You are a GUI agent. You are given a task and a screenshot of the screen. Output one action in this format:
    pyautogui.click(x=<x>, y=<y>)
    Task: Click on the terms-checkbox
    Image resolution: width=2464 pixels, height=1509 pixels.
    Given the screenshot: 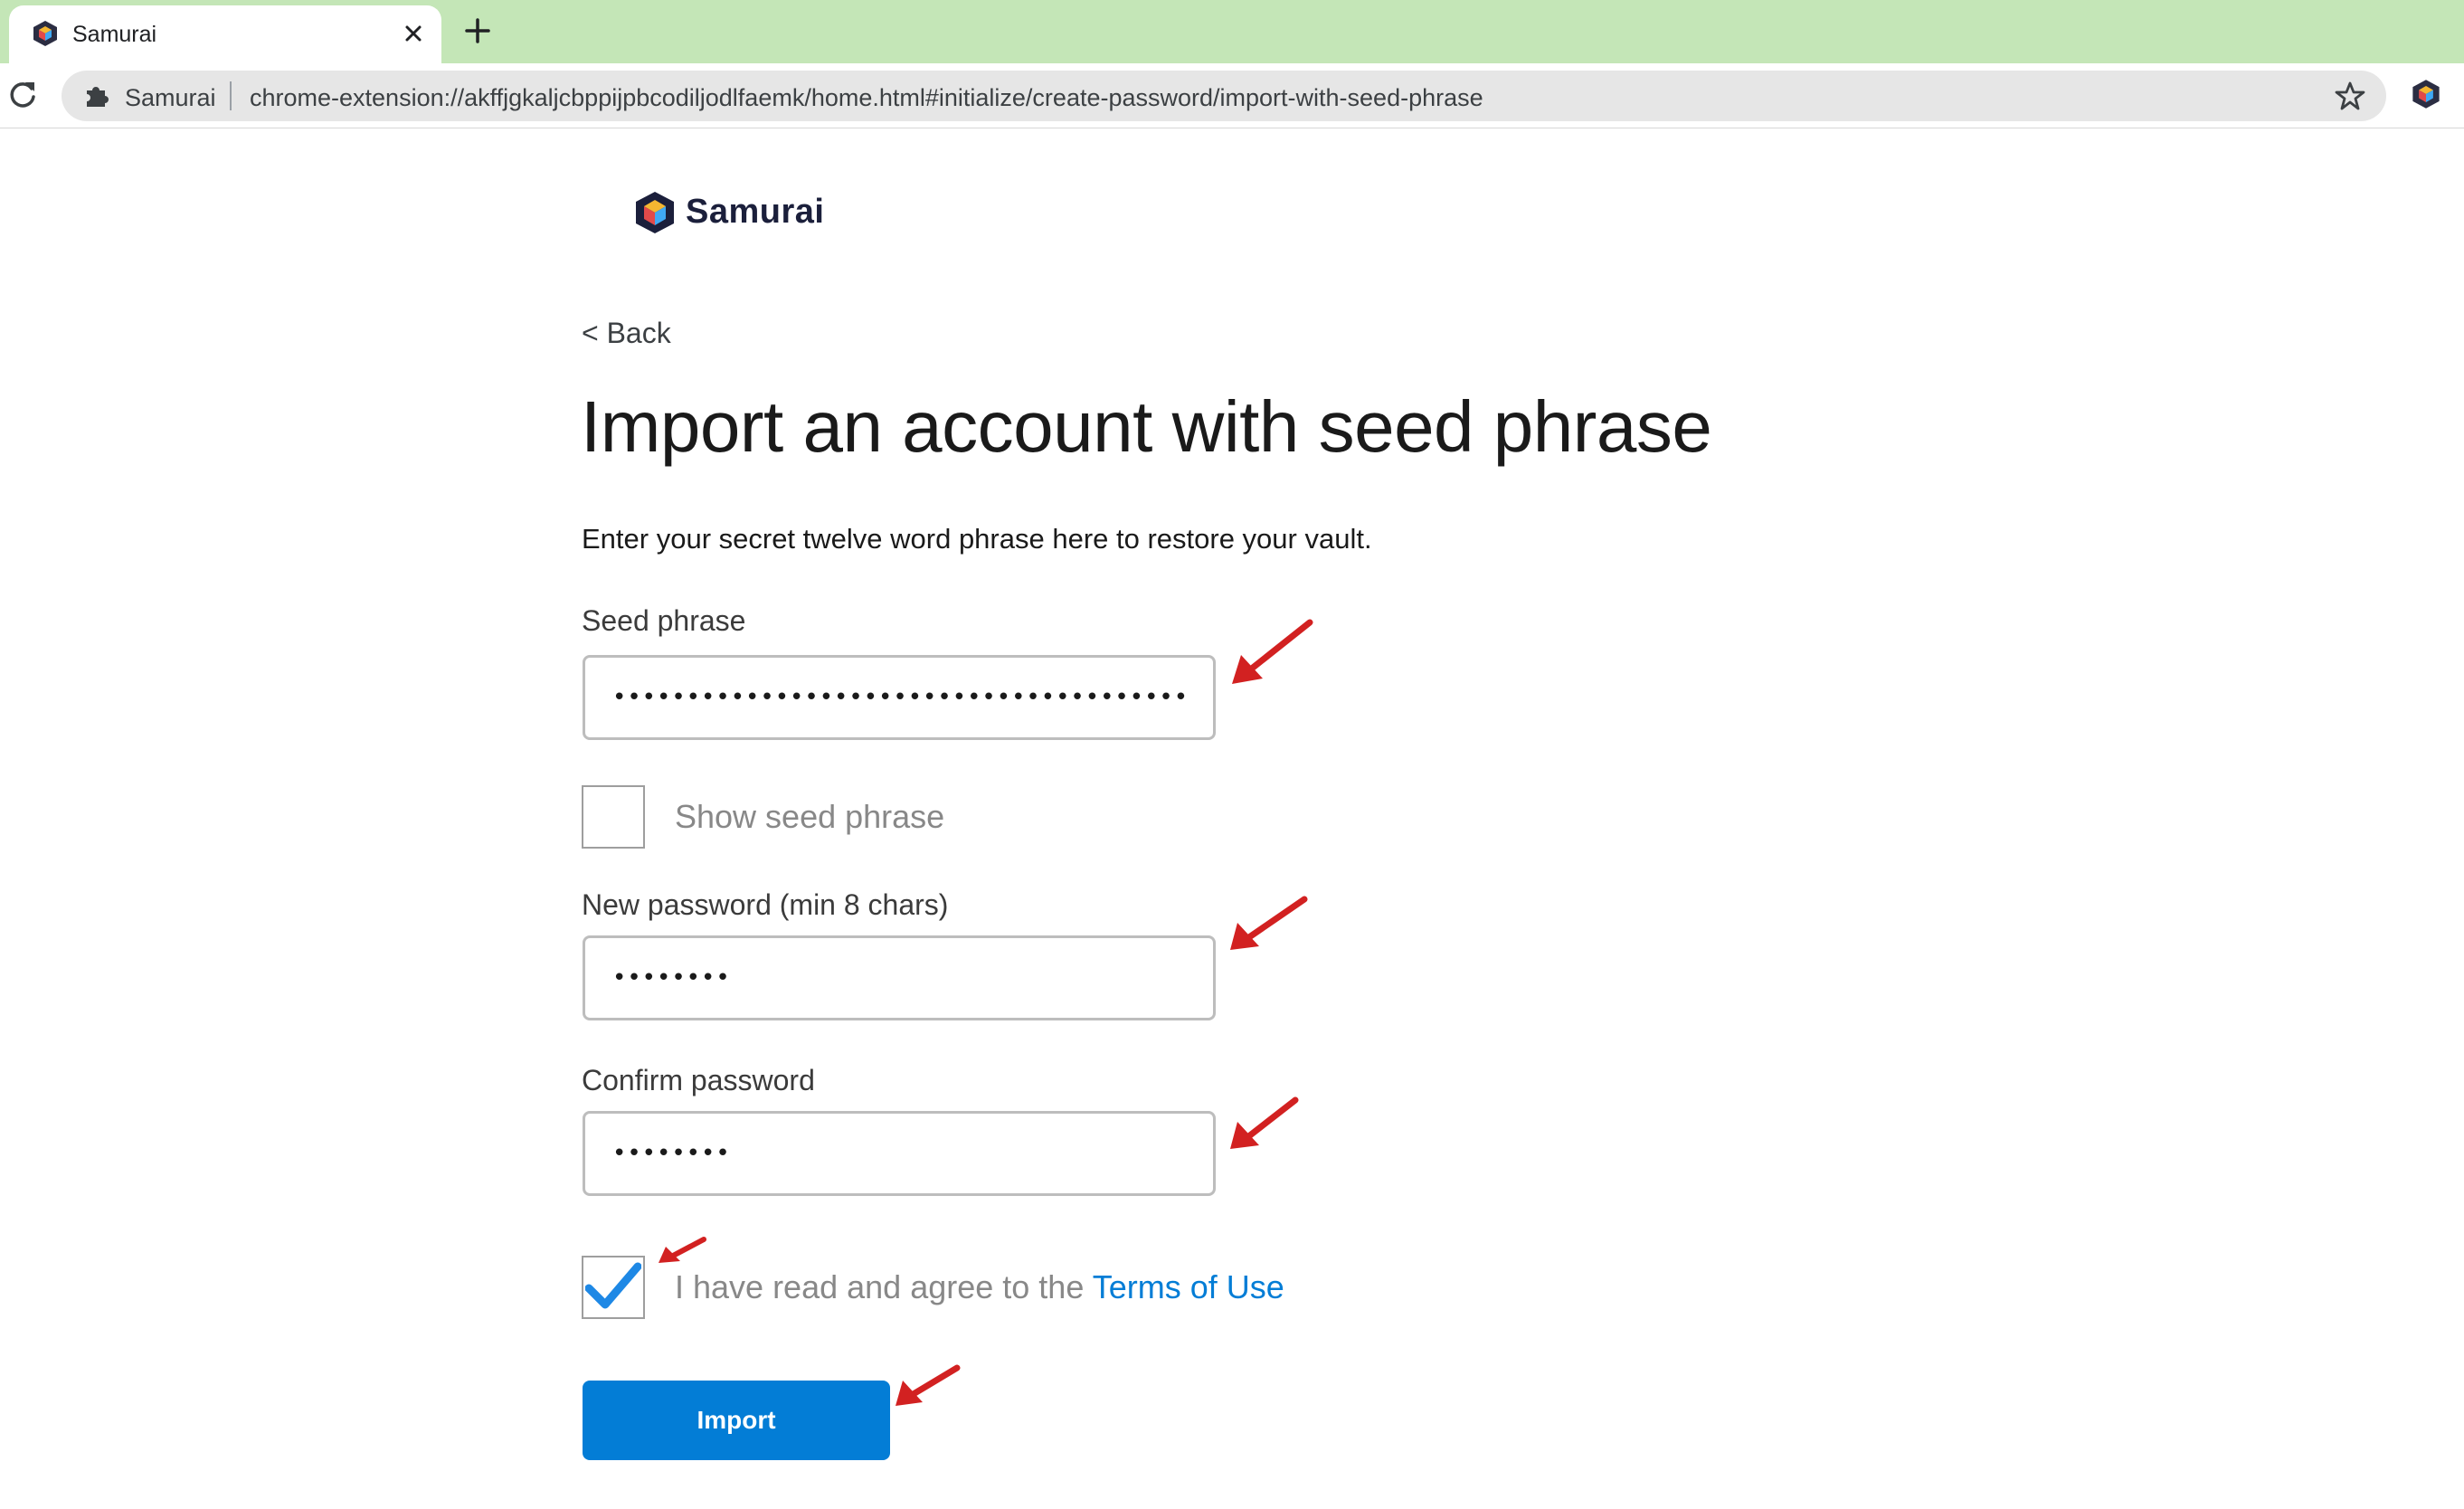 What is the action you would take?
    pyautogui.click(x=613, y=1287)
    